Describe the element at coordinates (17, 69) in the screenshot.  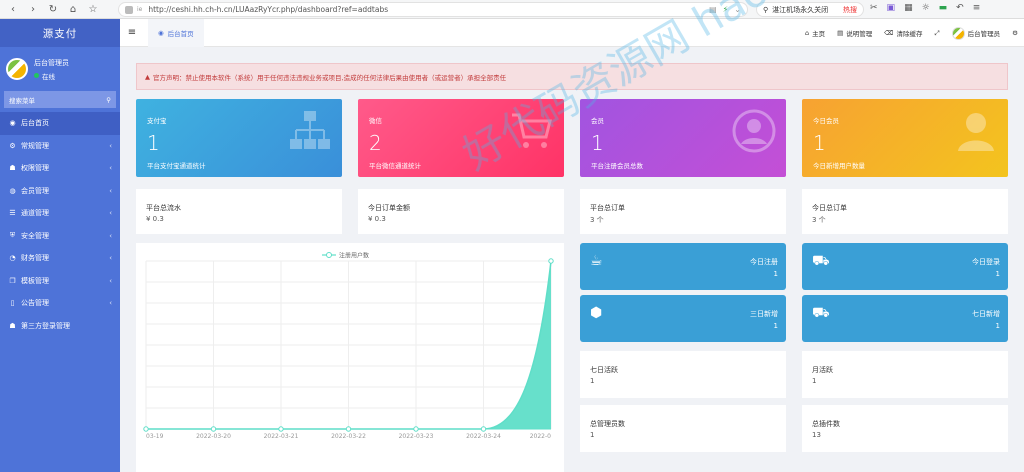
I see `avatar` at that location.